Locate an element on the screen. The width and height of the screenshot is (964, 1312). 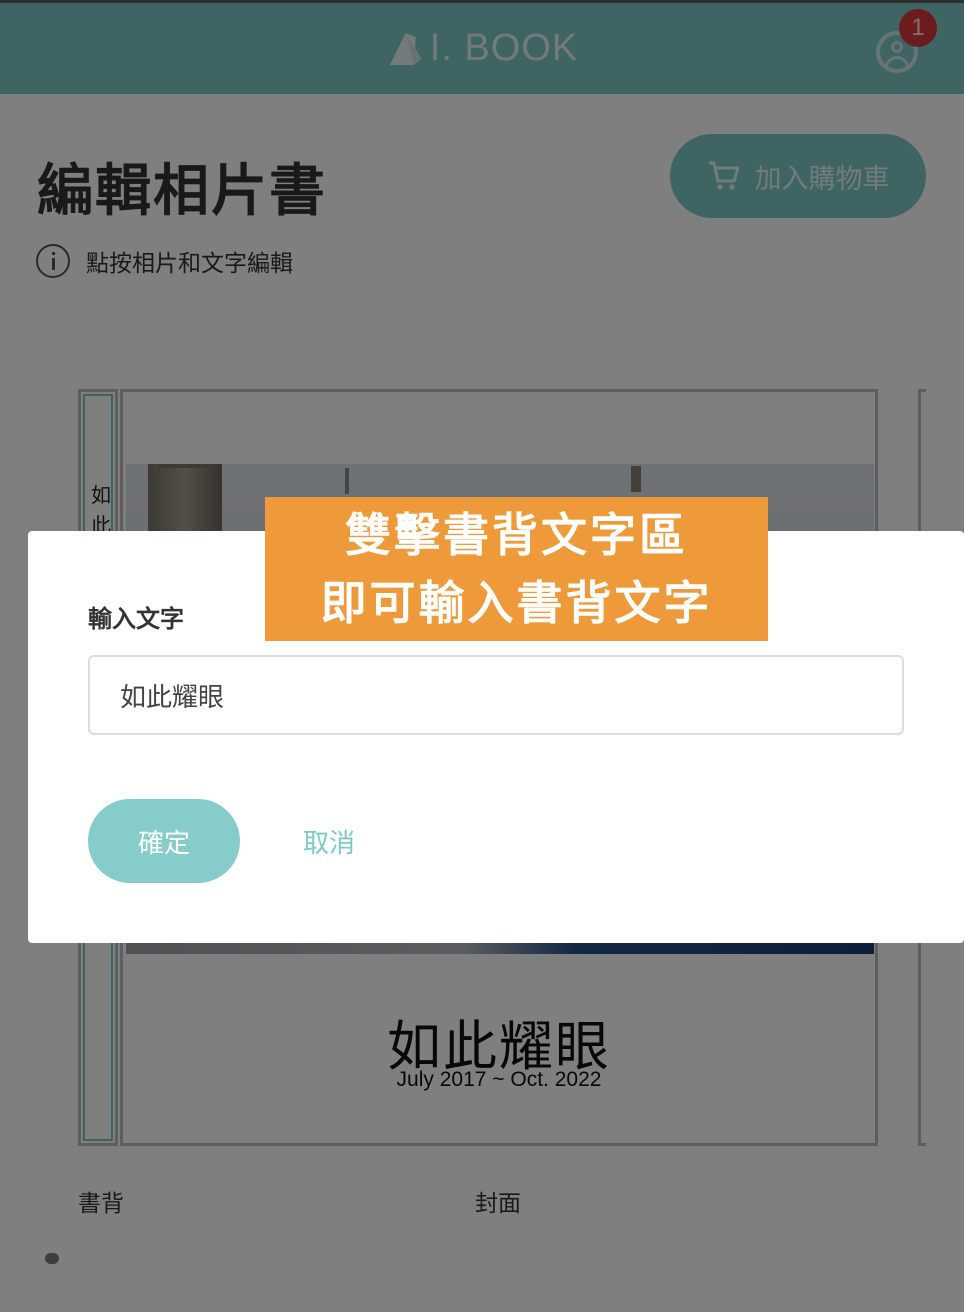
confirm-button: 確定 is located at coordinates (164, 841).